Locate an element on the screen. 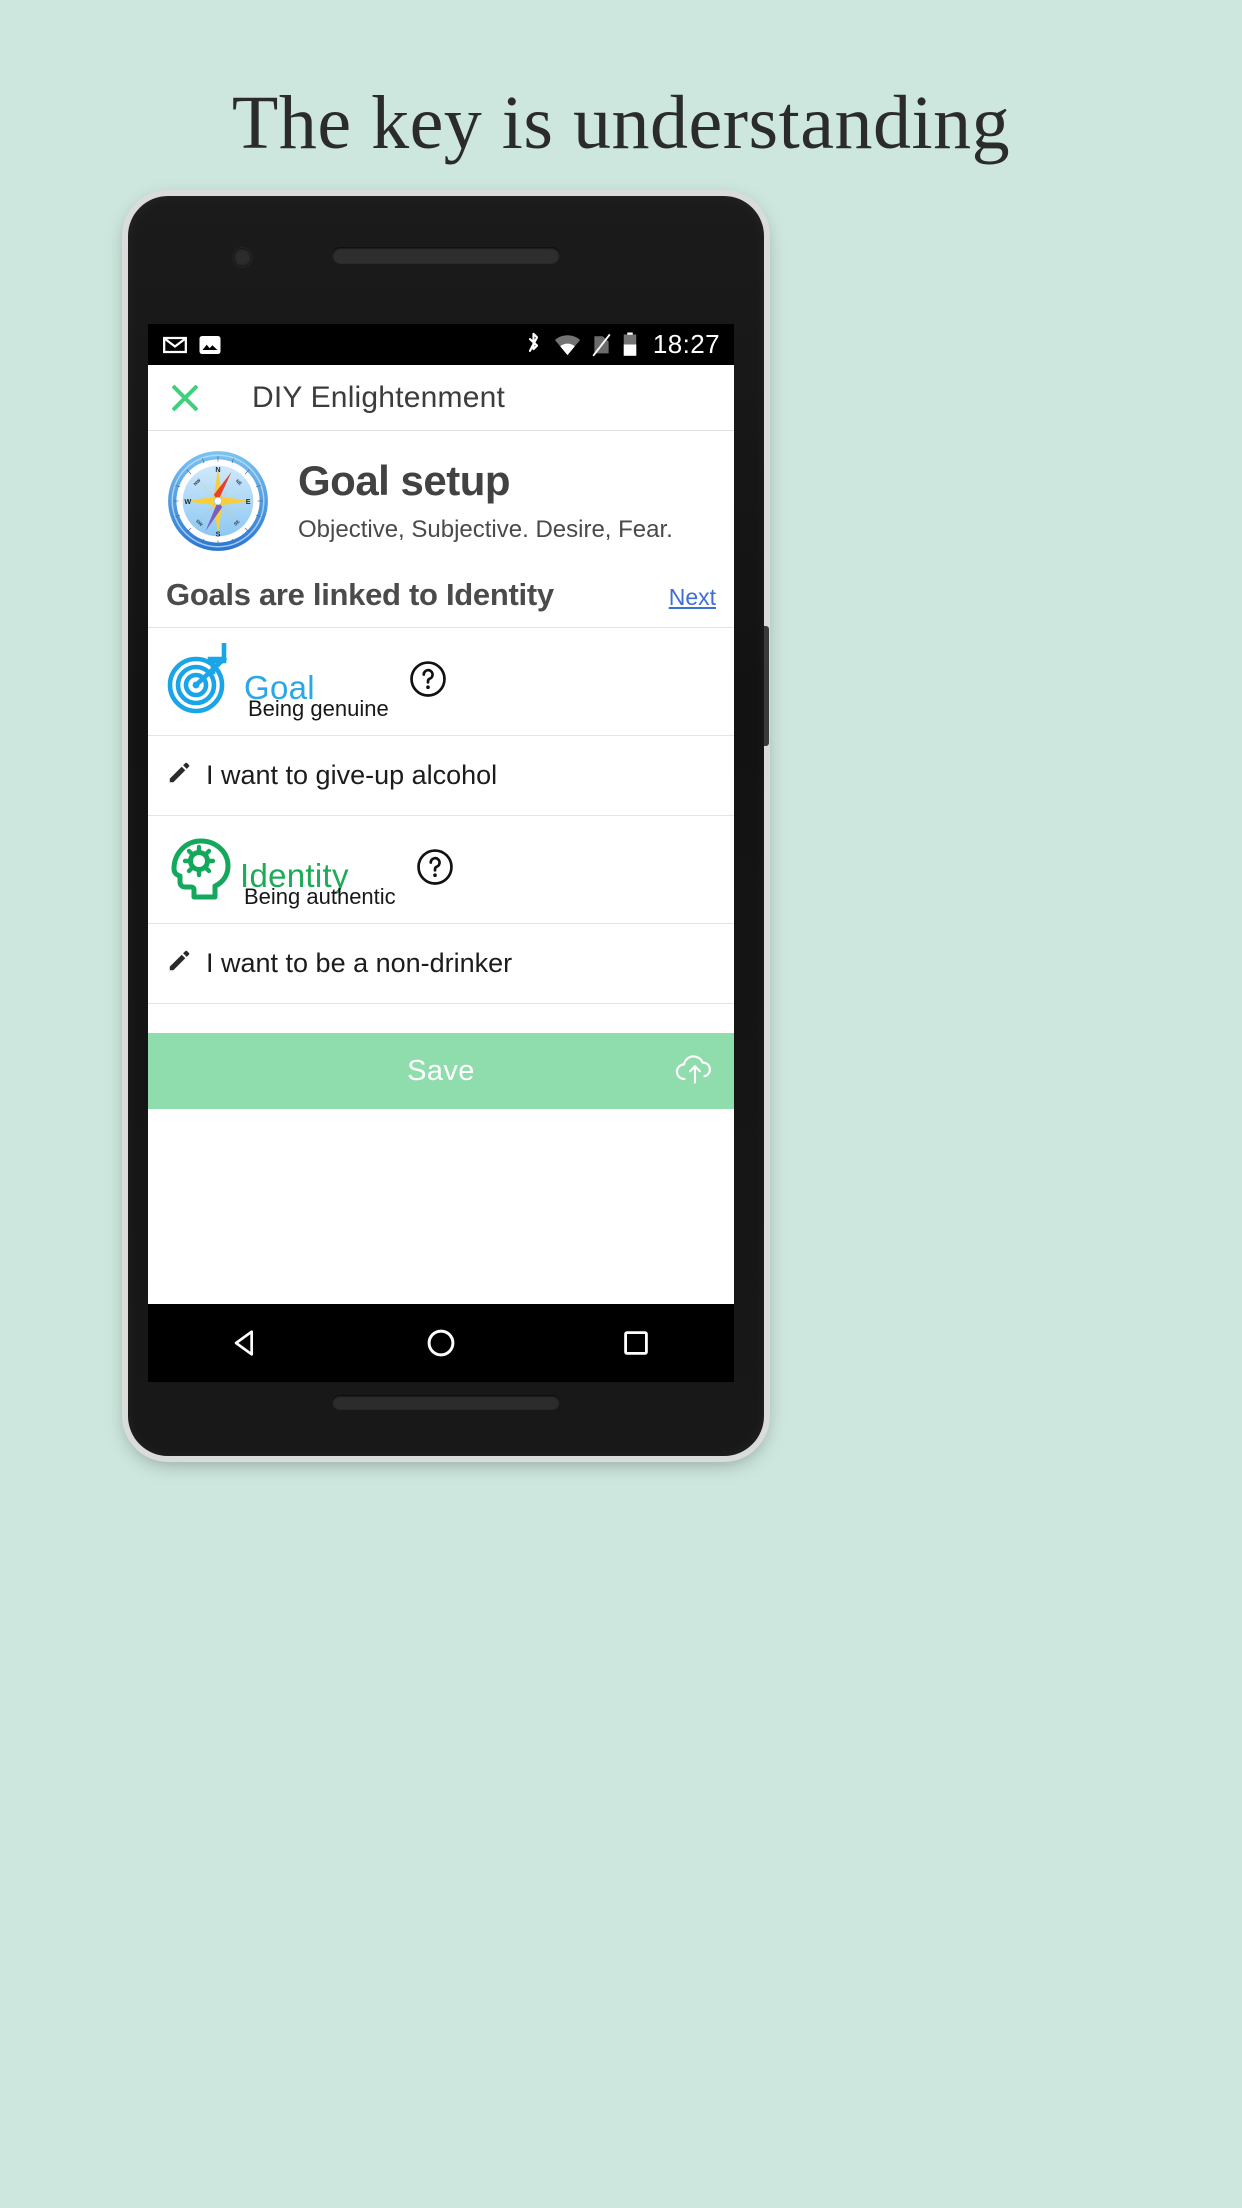  status-bar-clock: 18:27 is located at coordinates (686, 344).